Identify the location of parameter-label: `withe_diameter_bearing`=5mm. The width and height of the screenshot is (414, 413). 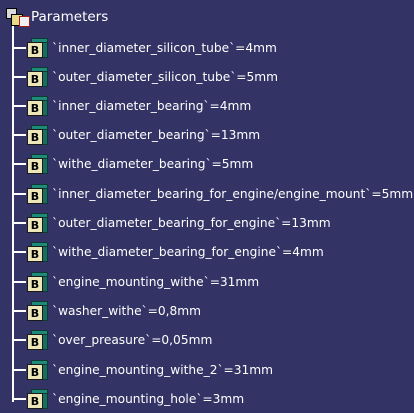
(152, 164).